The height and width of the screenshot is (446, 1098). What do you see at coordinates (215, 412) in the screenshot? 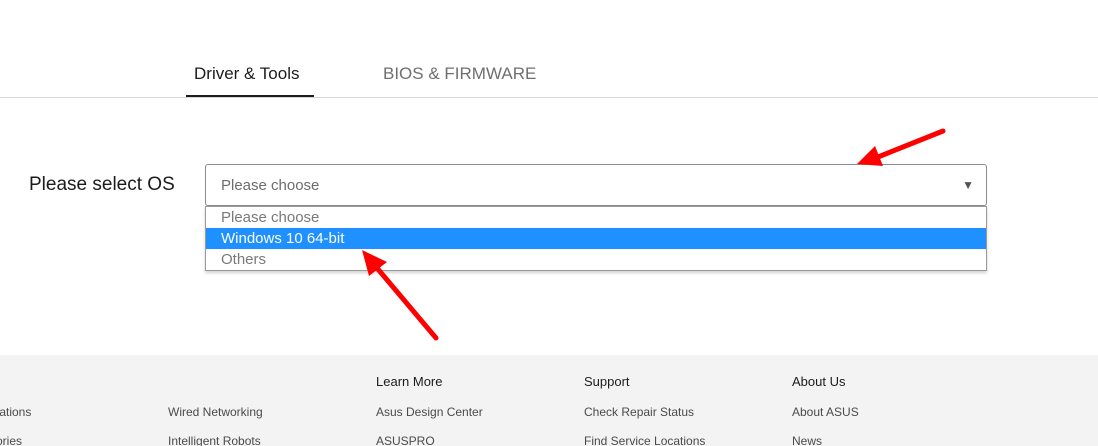
I see `footer-link-wired-networking: Wired Networking` at bounding box center [215, 412].